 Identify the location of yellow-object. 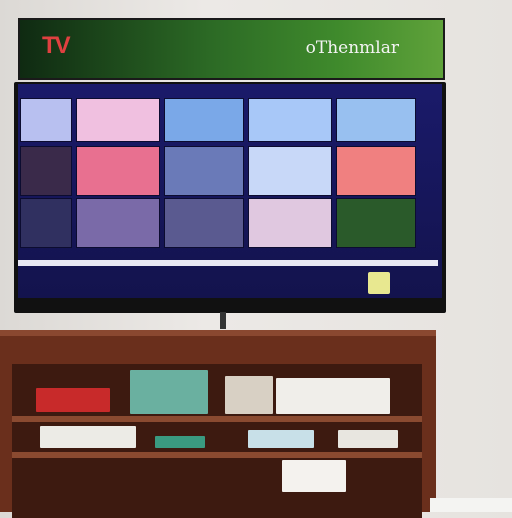
(379, 283).